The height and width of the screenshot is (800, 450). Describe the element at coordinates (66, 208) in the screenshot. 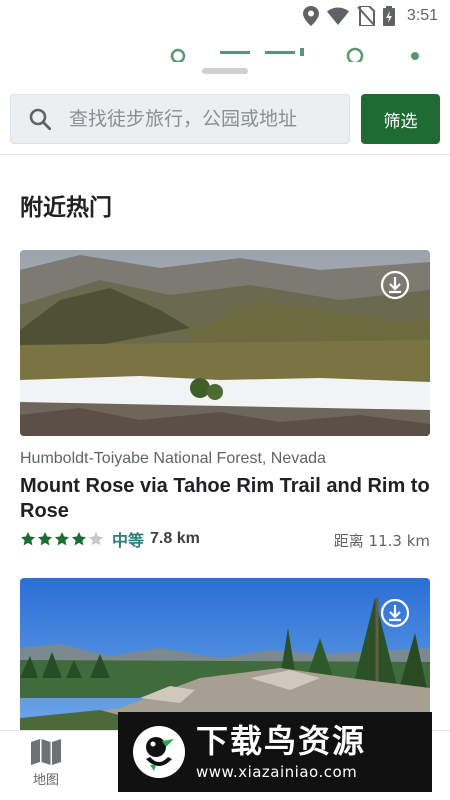

I see `section-title: 附近热门` at that location.